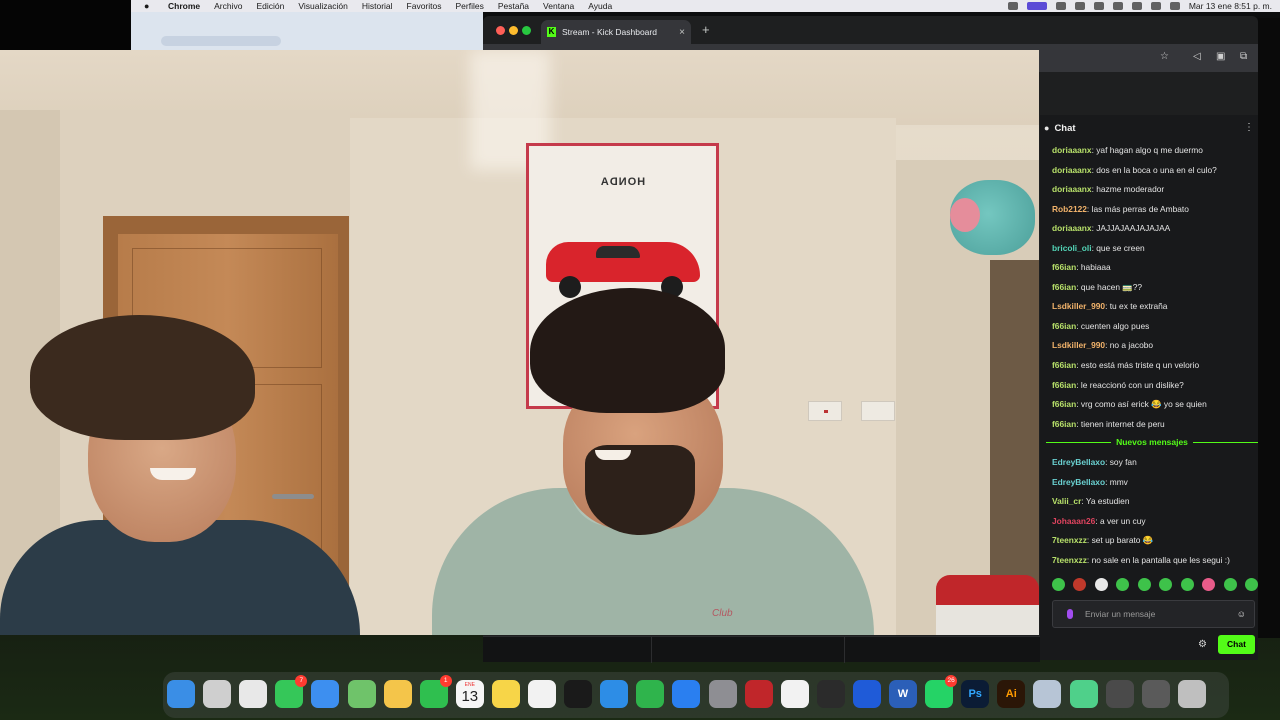 This screenshot has height=720, width=1280. I want to click on launchpad-icon, so click(217, 694).